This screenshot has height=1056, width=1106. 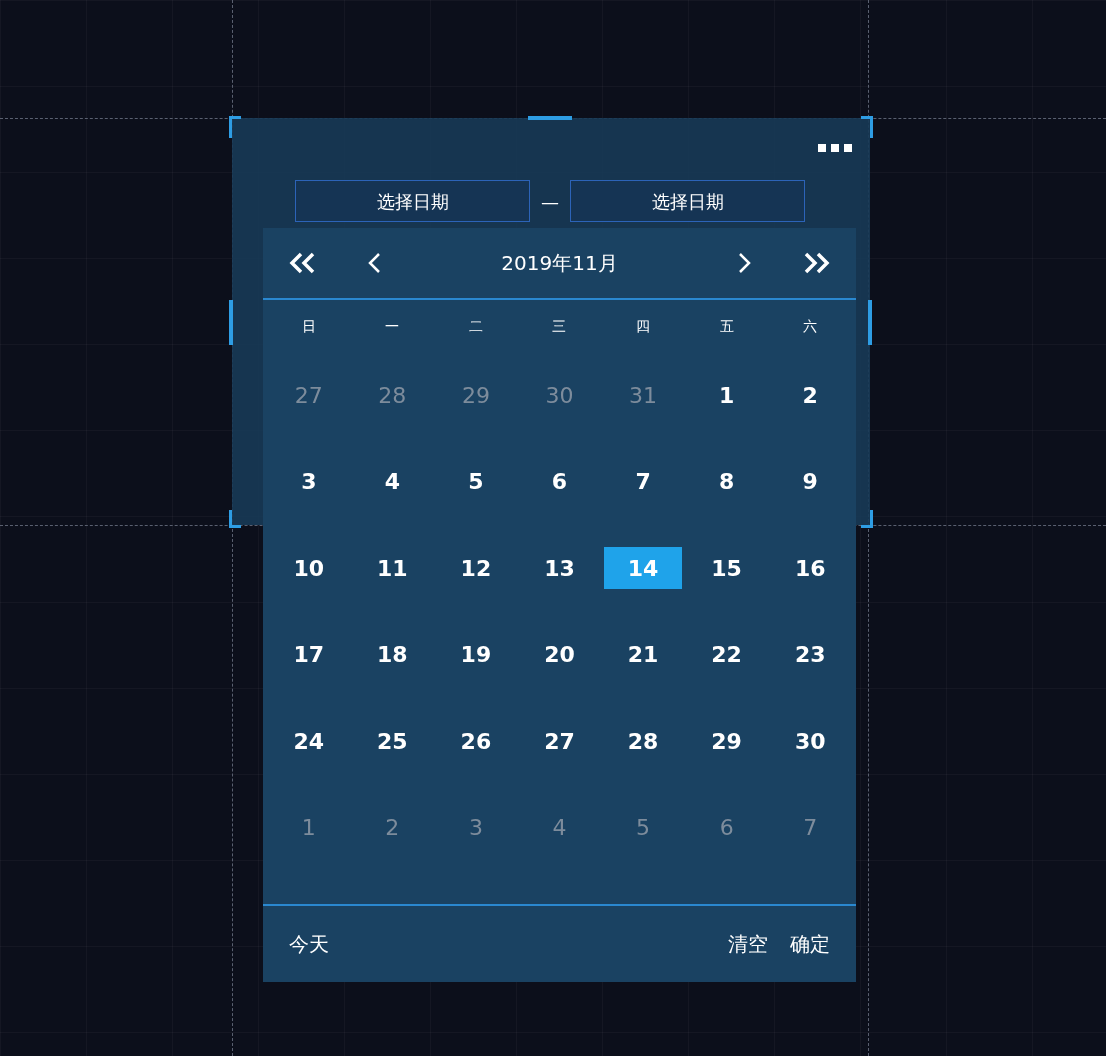 I want to click on today-button: 今天, so click(x=309, y=944).